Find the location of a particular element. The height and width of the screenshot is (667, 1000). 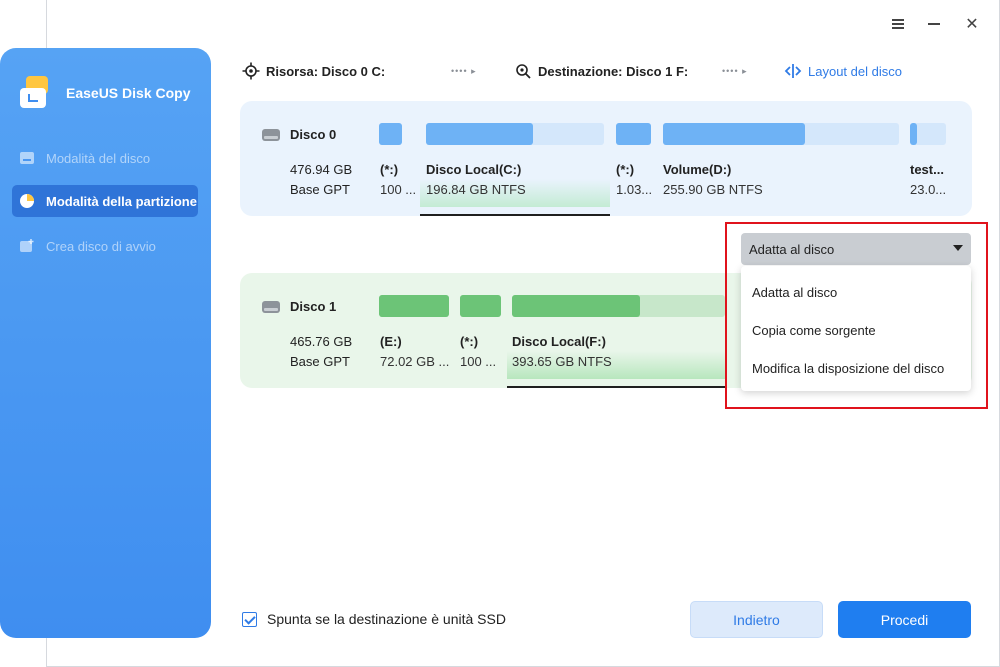

target-search-icon is located at coordinates (523, 71).